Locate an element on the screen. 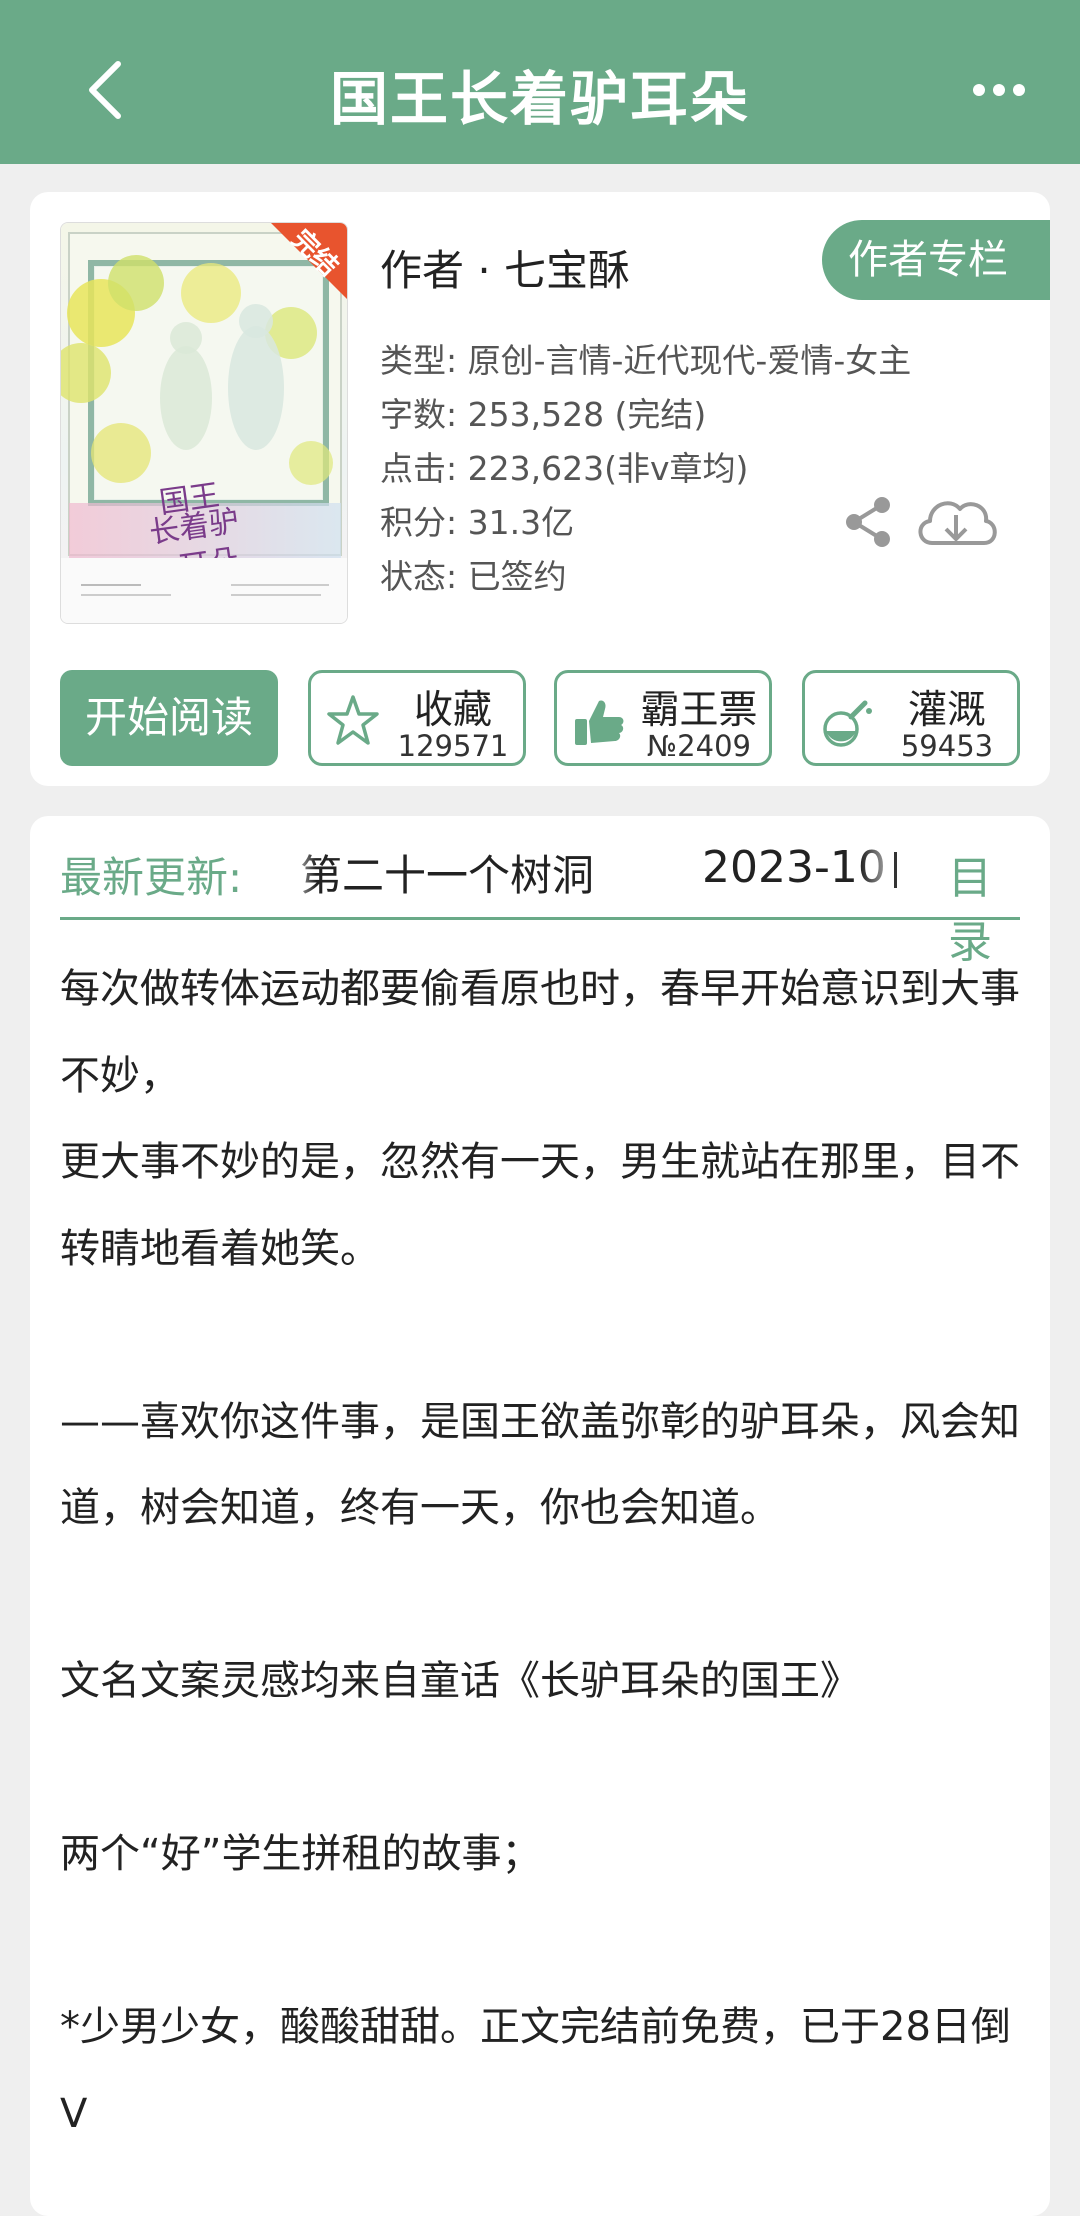  star-icon is located at coordinates (353, 720).